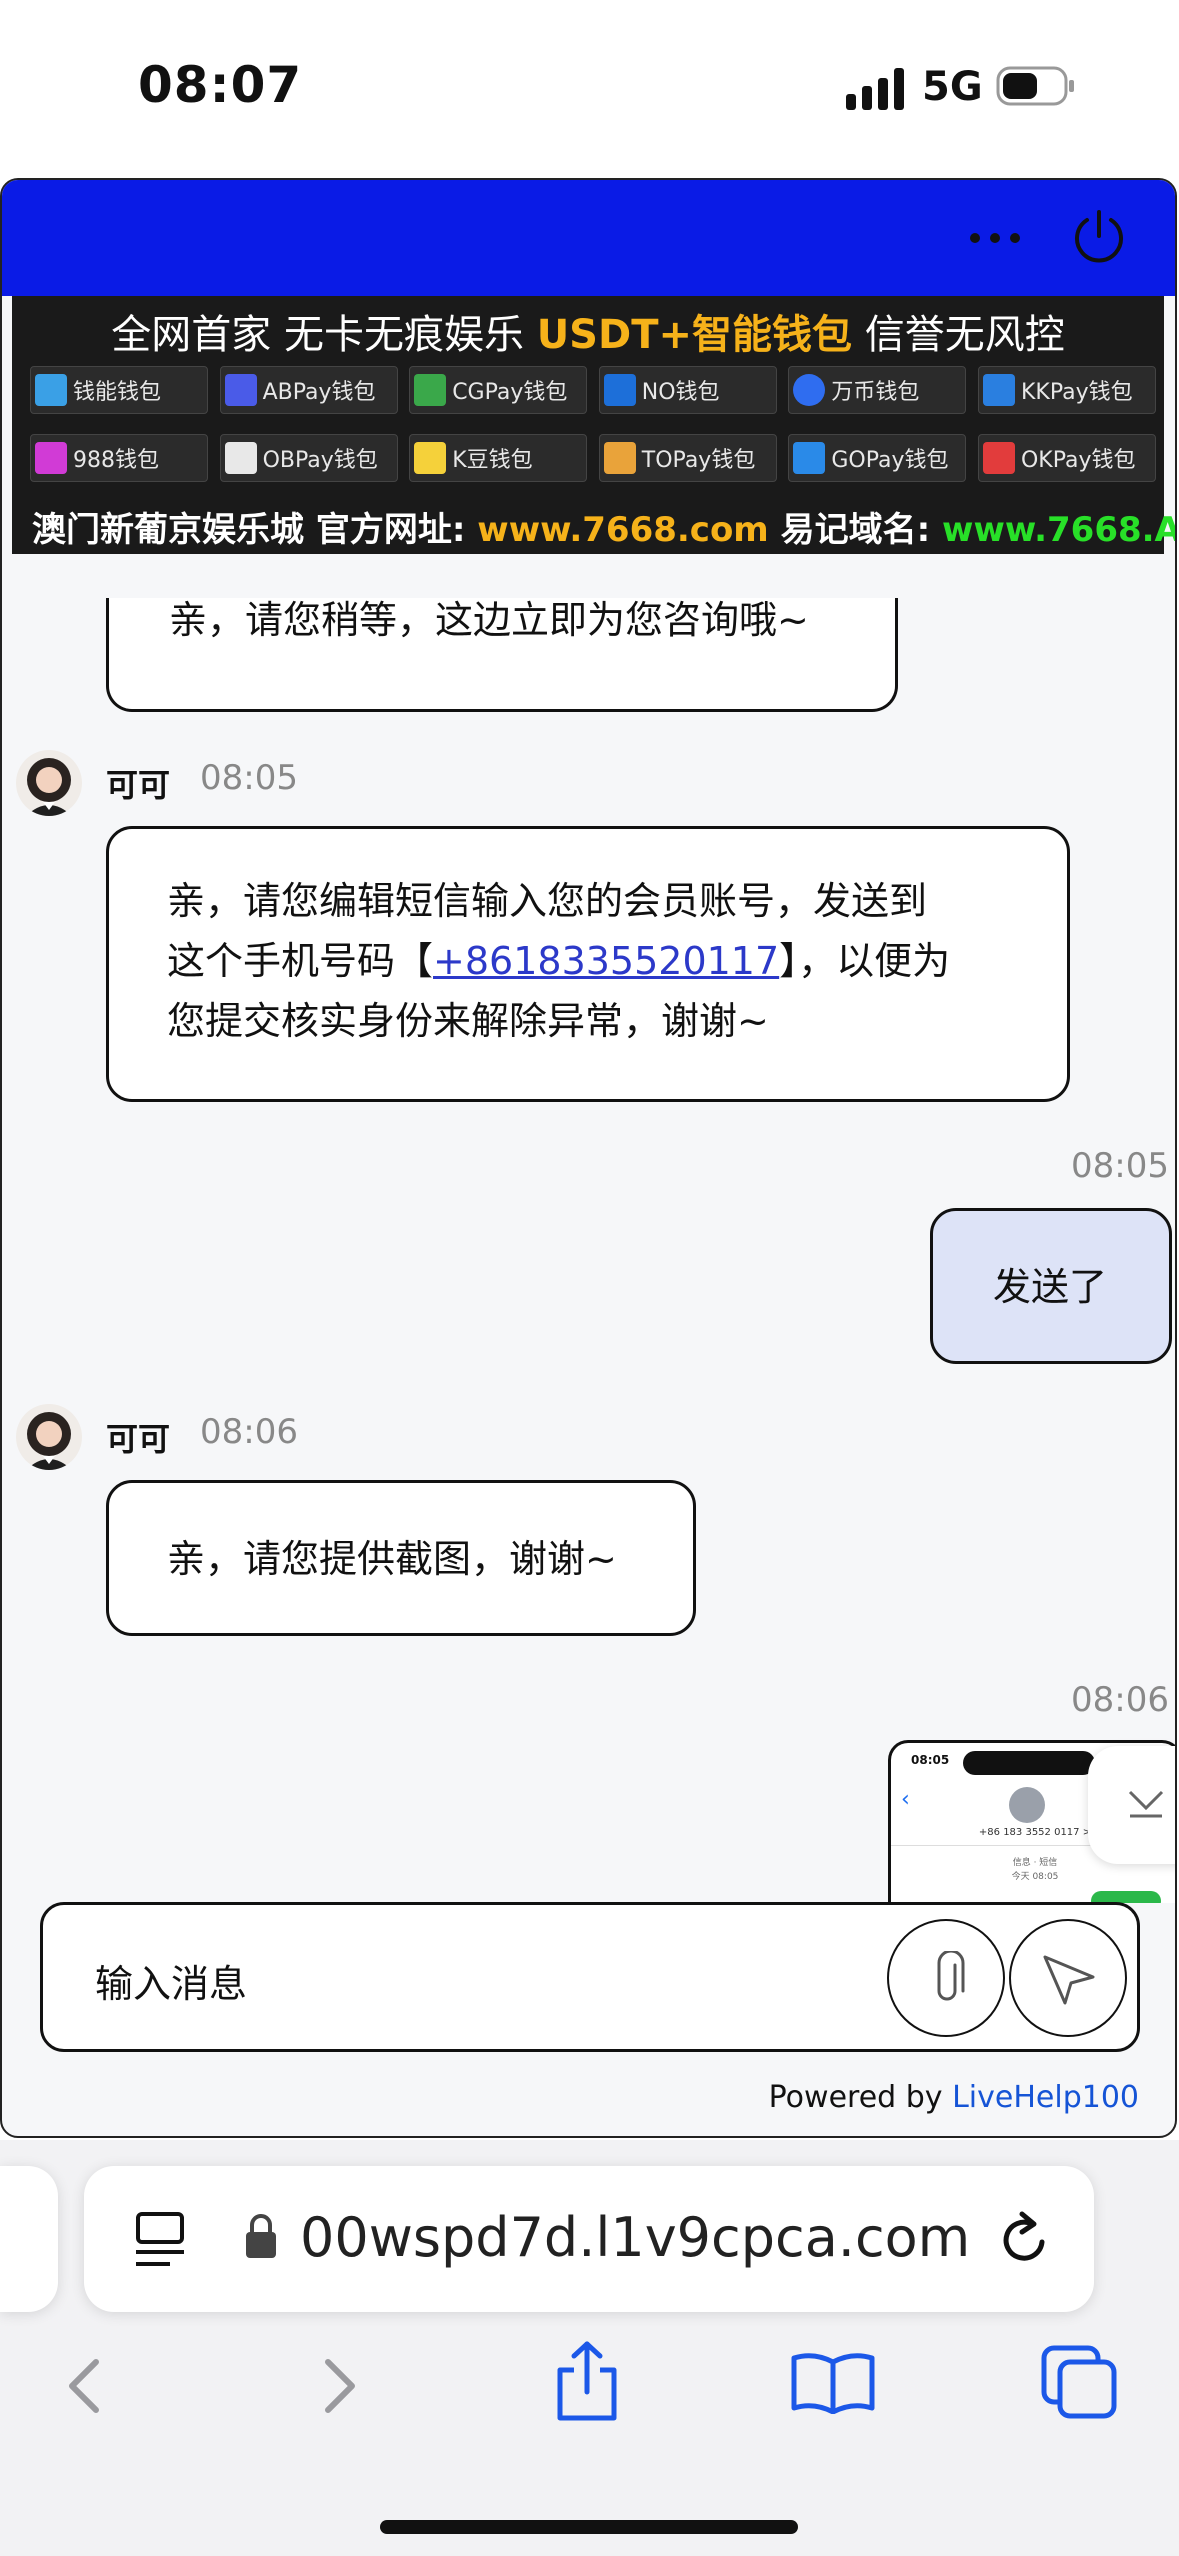 This screenshot has height=2556, width=1179. I want to click on wallet-tile: 万币钱包, so click(877, 390).